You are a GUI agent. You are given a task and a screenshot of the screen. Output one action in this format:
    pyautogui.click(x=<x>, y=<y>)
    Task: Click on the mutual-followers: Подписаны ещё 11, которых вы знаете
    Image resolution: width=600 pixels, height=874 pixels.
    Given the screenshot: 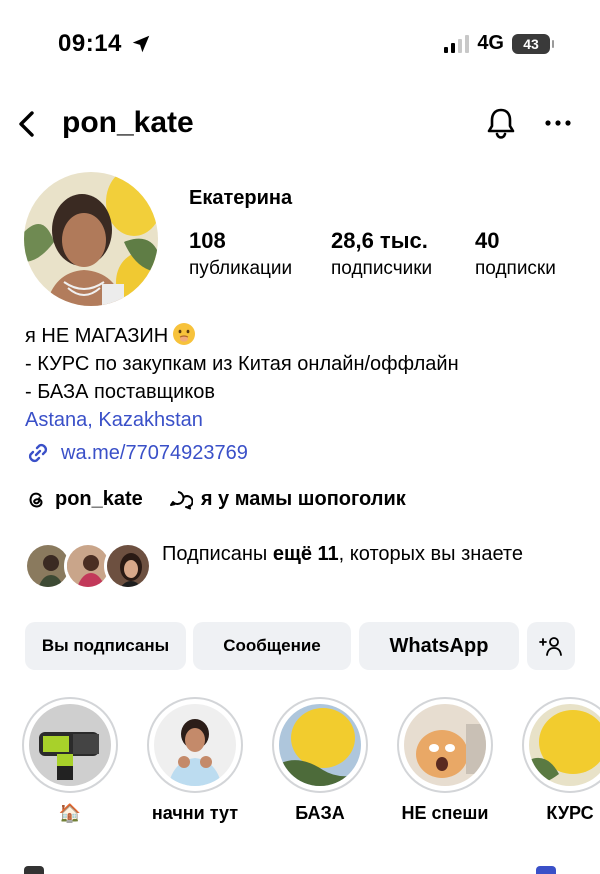 What is the action you would take?
    pyautogui.click(x=304, y=568)
    